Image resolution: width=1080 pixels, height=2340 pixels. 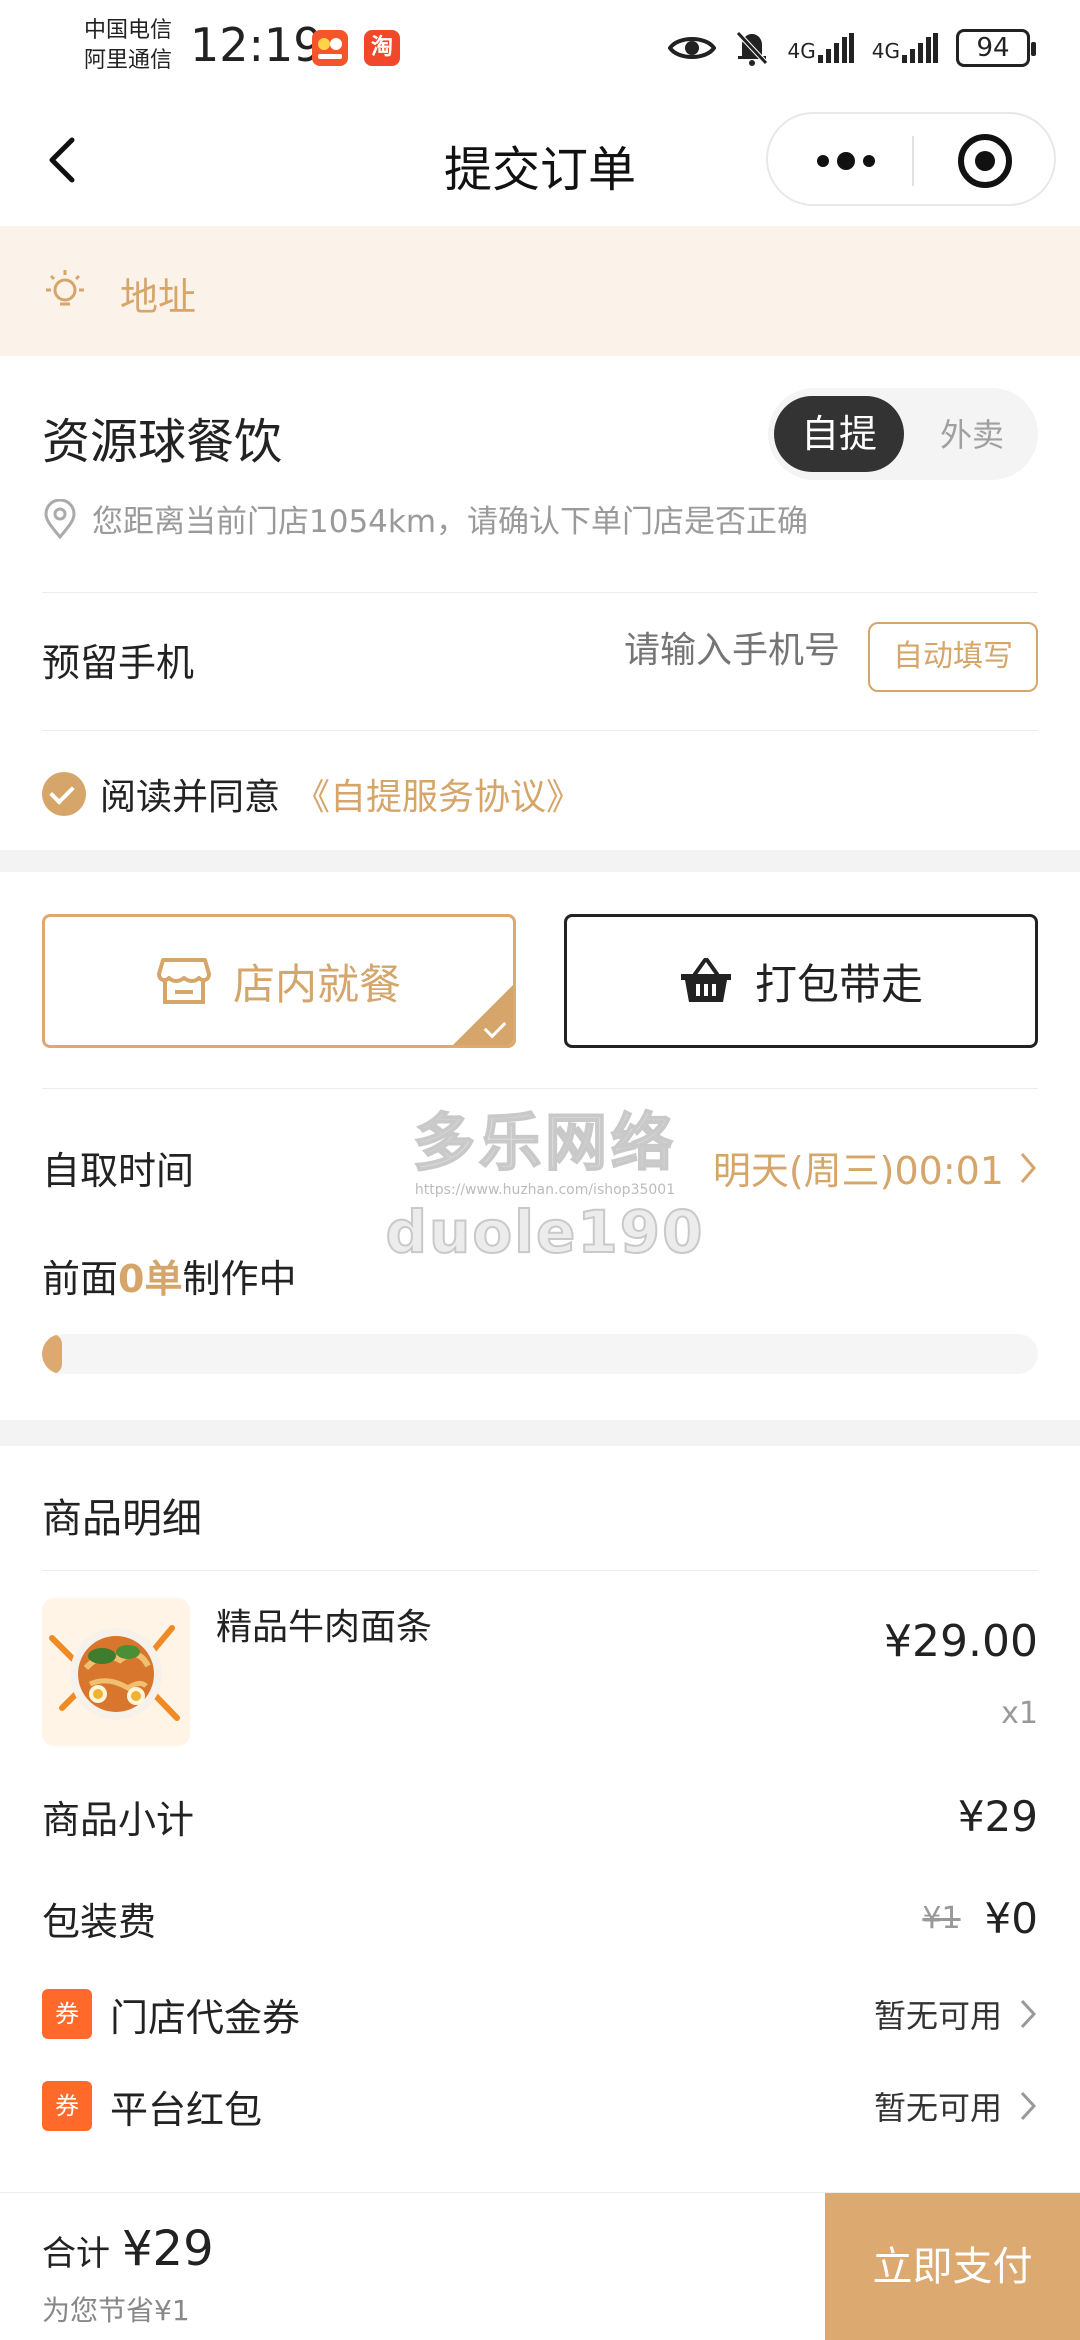 I want to click on platform-redpacket-label: 平台红包, so click(x=186, y=2109).